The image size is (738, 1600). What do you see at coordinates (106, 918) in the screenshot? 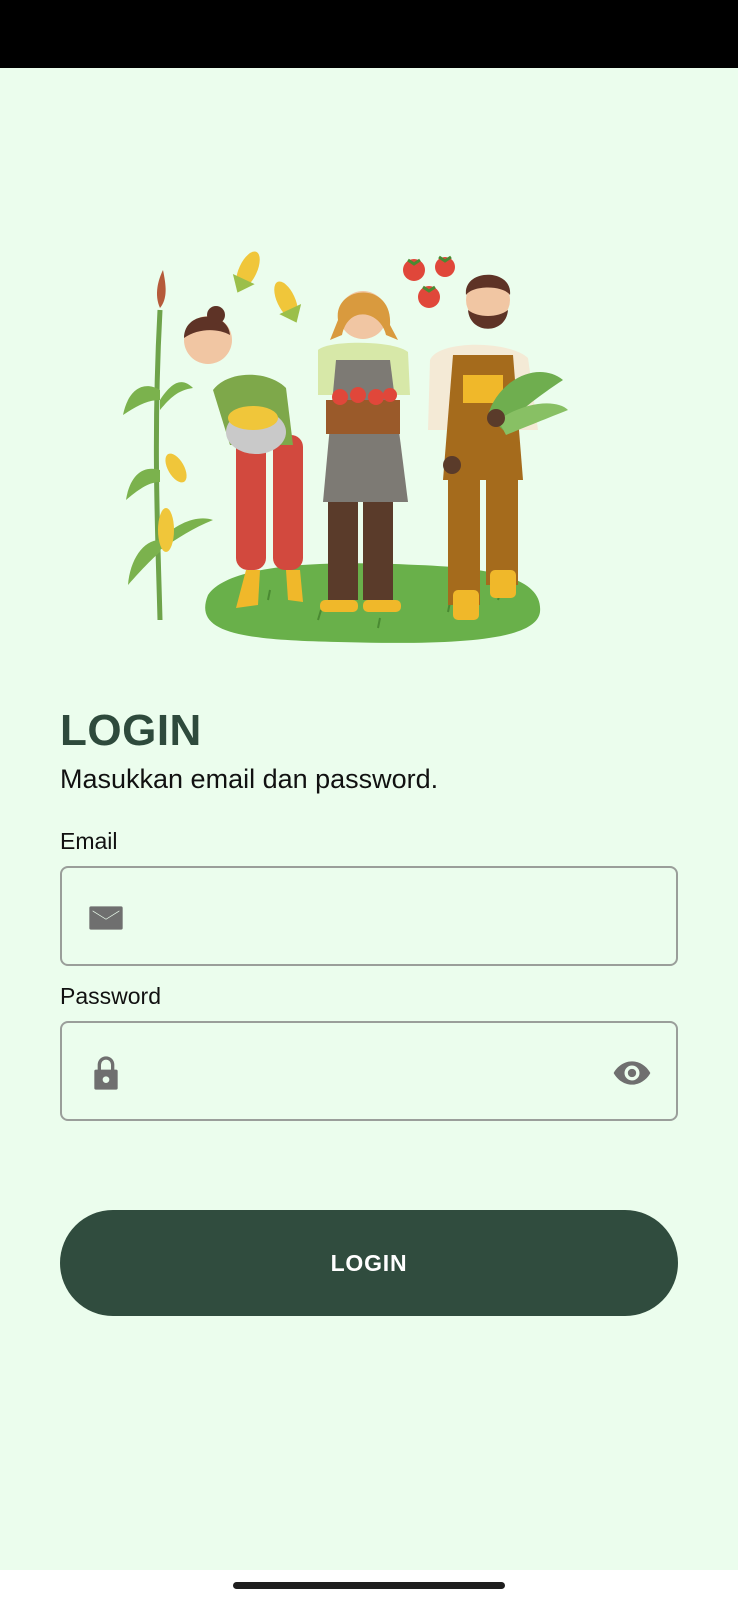
I see `email-icon` at bounding box center [106, 918].